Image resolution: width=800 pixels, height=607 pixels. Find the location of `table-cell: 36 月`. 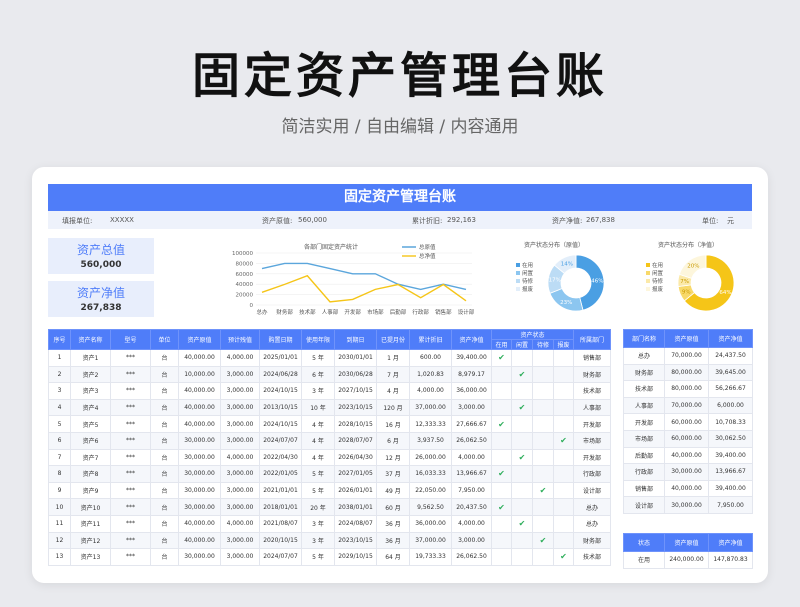

table-cell: 36 月 is located at coordinates (393, 540).